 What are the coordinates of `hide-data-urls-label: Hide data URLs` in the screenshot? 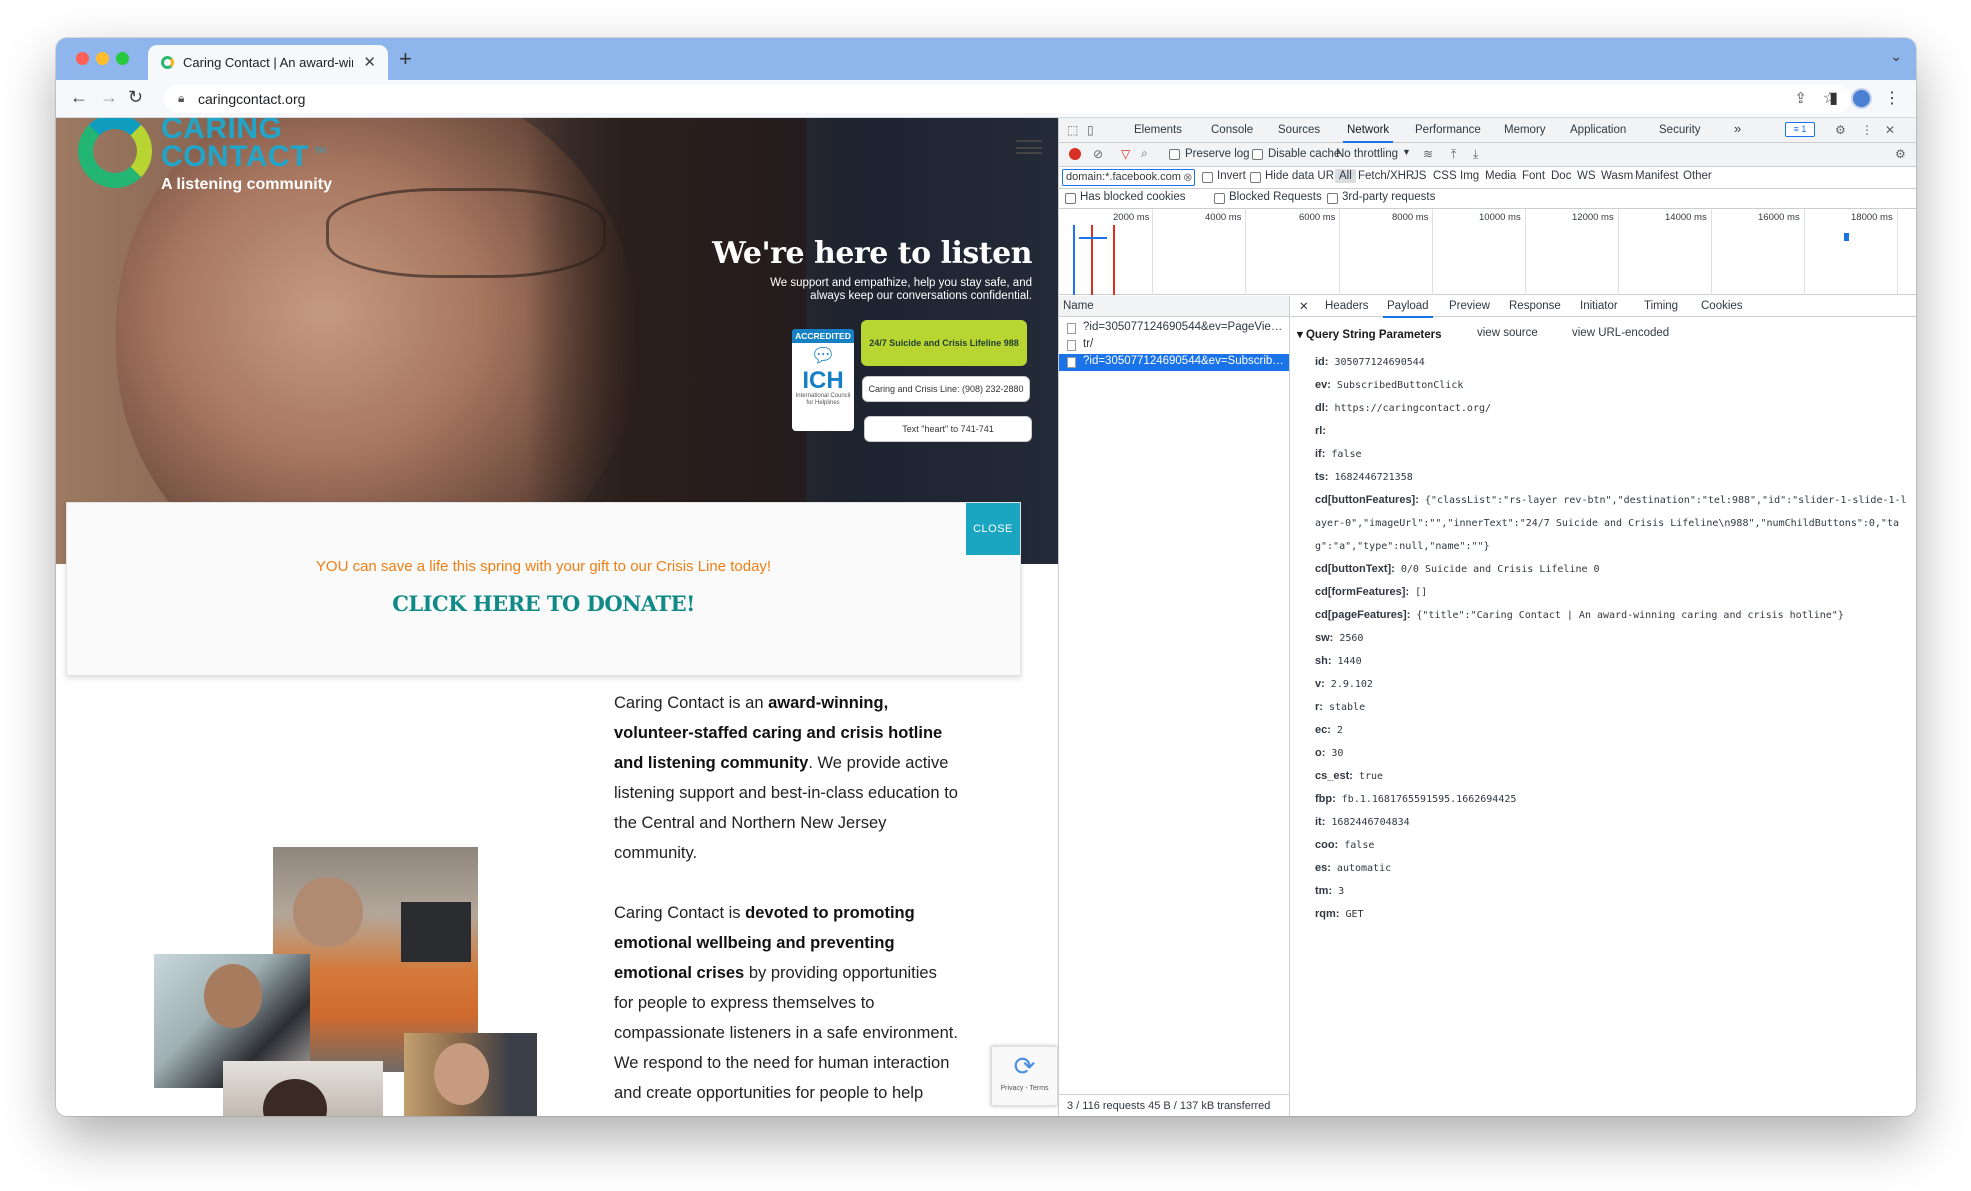 It's located at (1306, 176).